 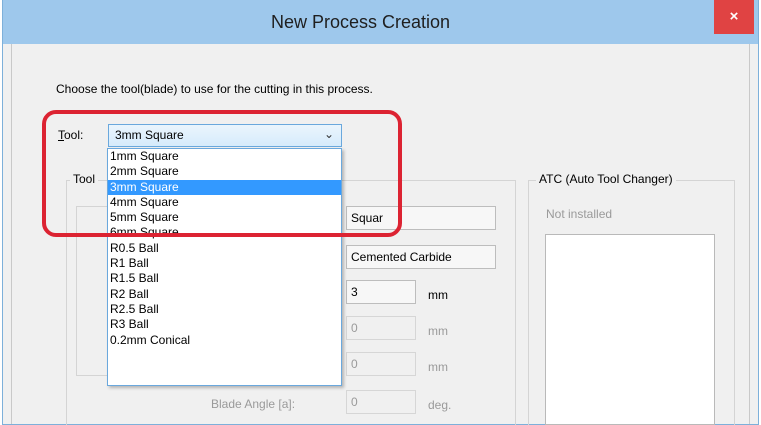 I want to click on tool-label-text: ool:, so click(x=74, y=135).